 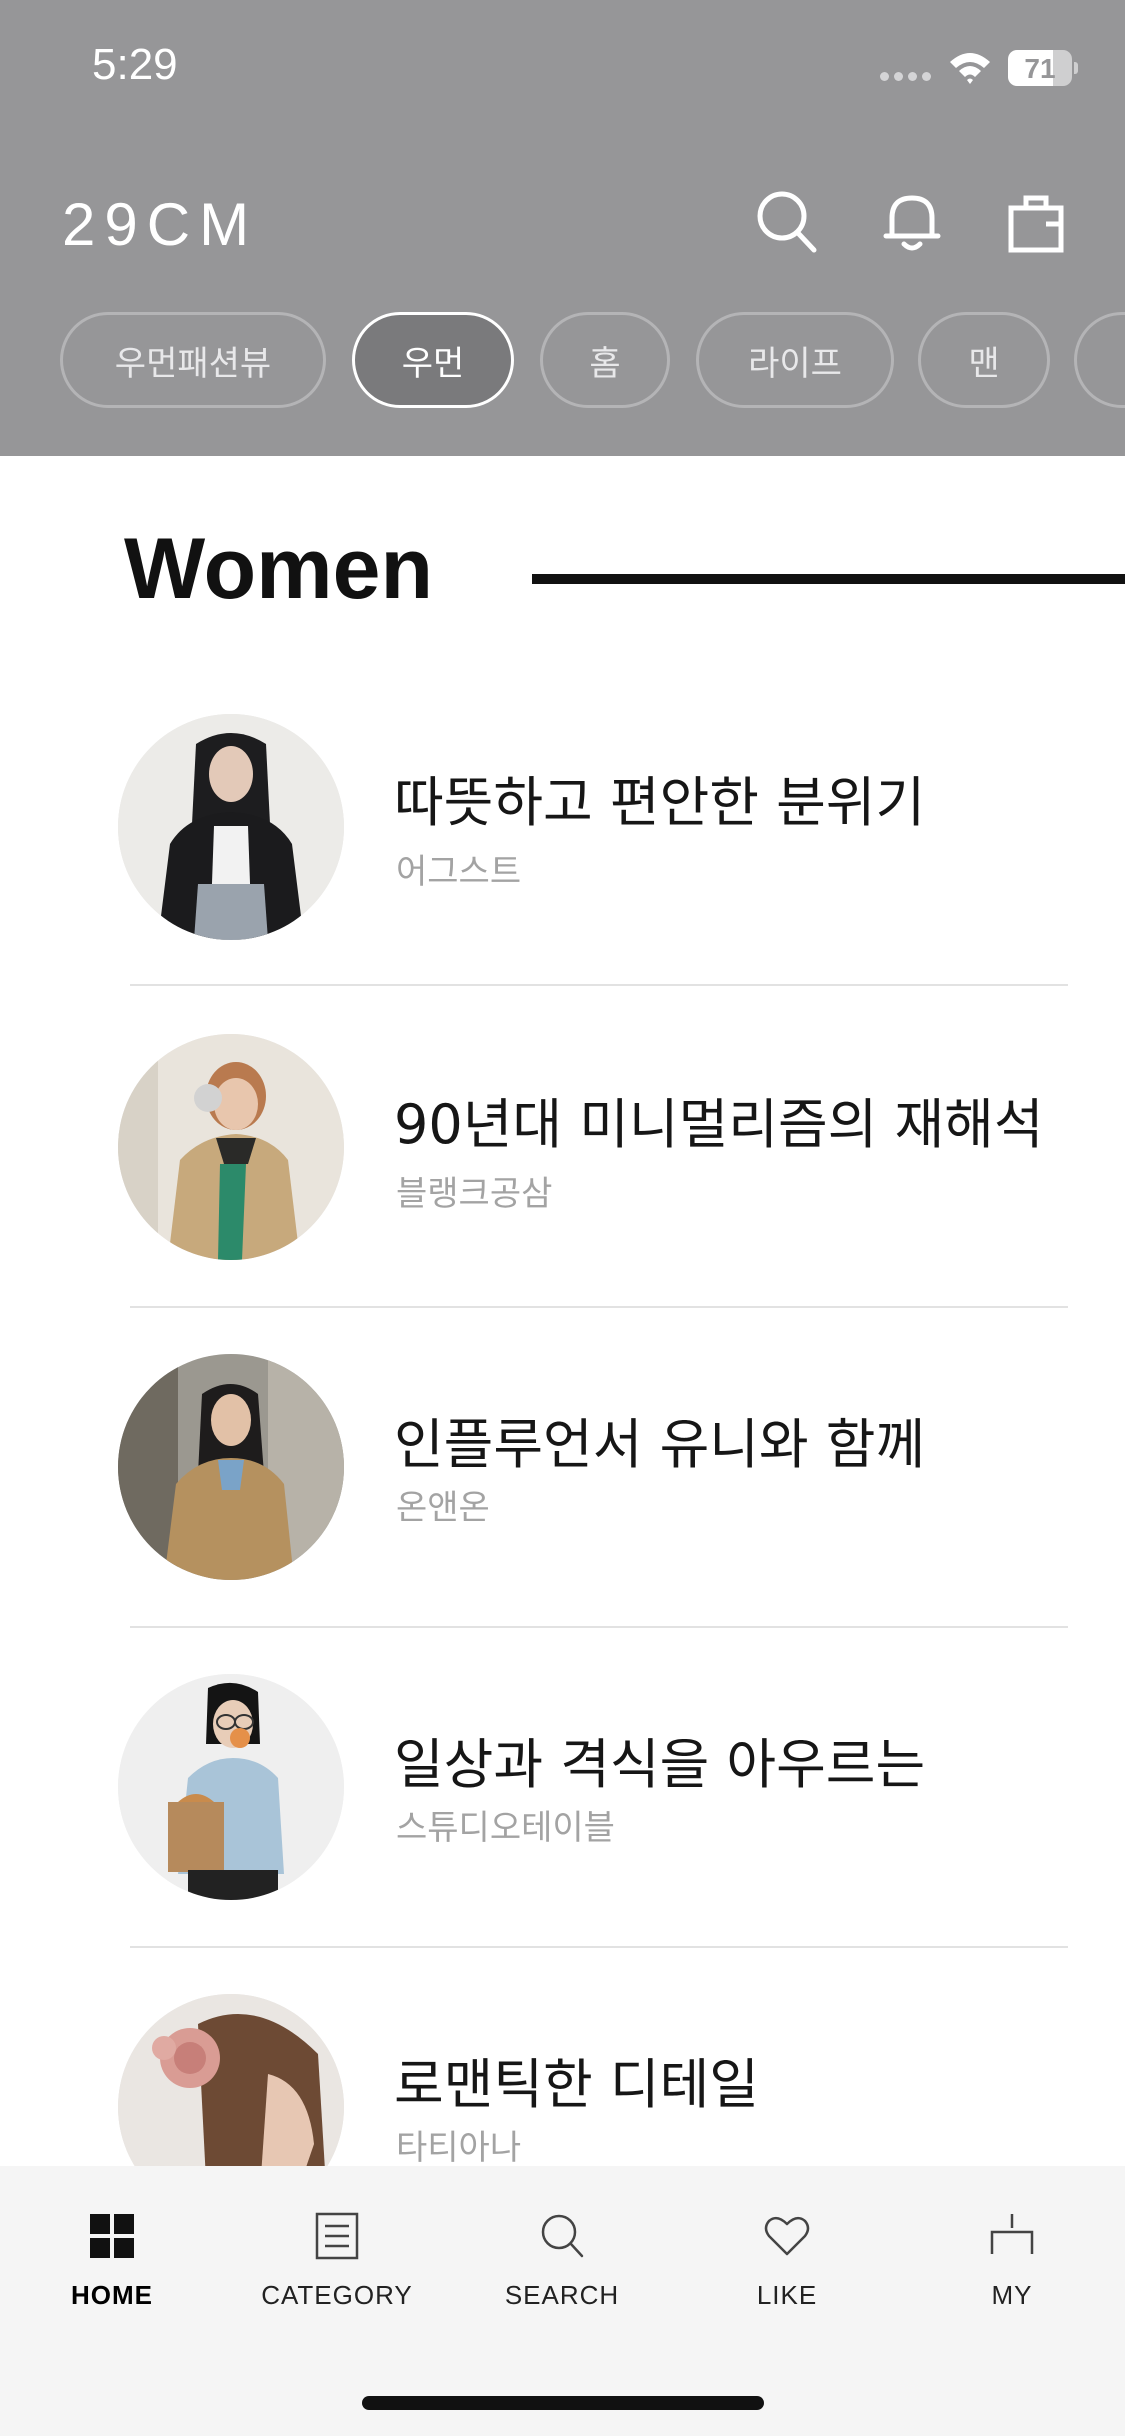 I want to click on item-brand: 블랭크공삼, so click(x=474, y=1194).